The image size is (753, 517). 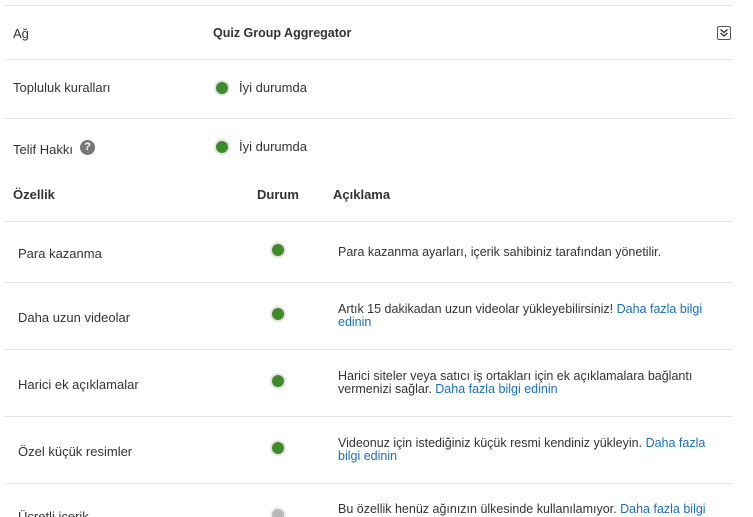 I want to click on learn-more-link: Daha fazla bilgi edinin, so click(x=496, y=389).